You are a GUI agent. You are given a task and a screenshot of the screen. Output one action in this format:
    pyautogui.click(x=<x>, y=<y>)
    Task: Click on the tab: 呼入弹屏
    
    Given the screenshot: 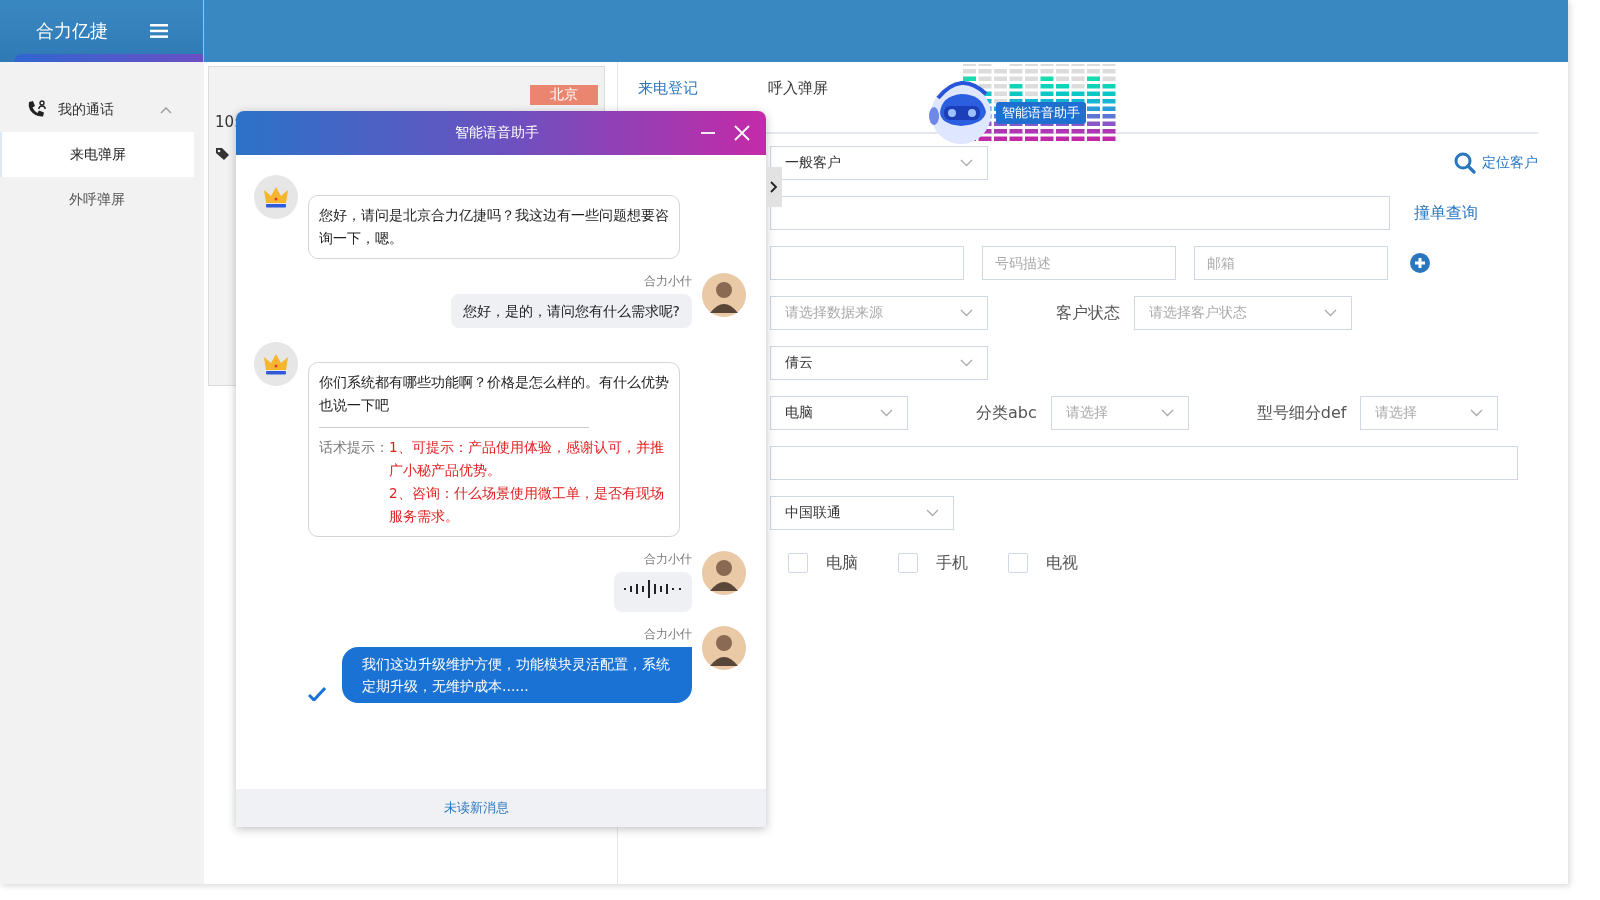 What is the action you would take?
    pyautogui.click(x=798, y=105)
    